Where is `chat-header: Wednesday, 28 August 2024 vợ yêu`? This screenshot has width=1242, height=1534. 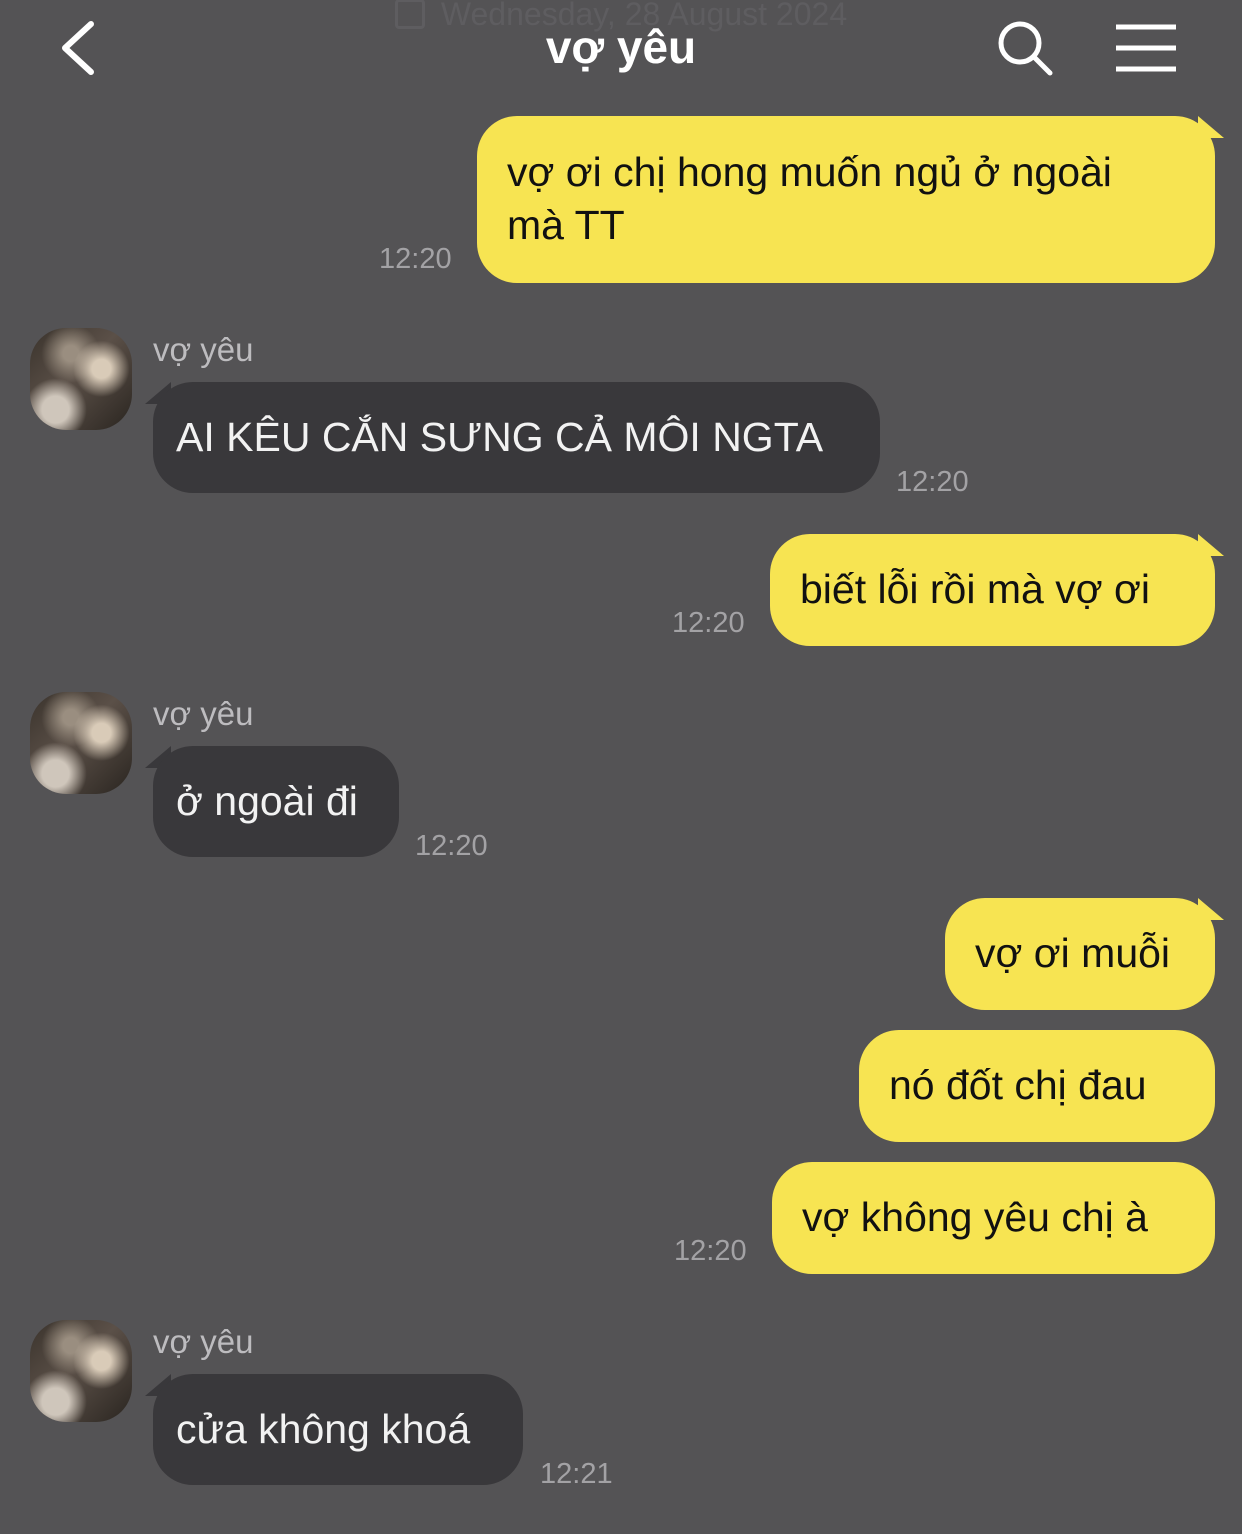
chat-header: Wednesday, 28 August 2024 vợ yêu is located at coordinates (621, 50).